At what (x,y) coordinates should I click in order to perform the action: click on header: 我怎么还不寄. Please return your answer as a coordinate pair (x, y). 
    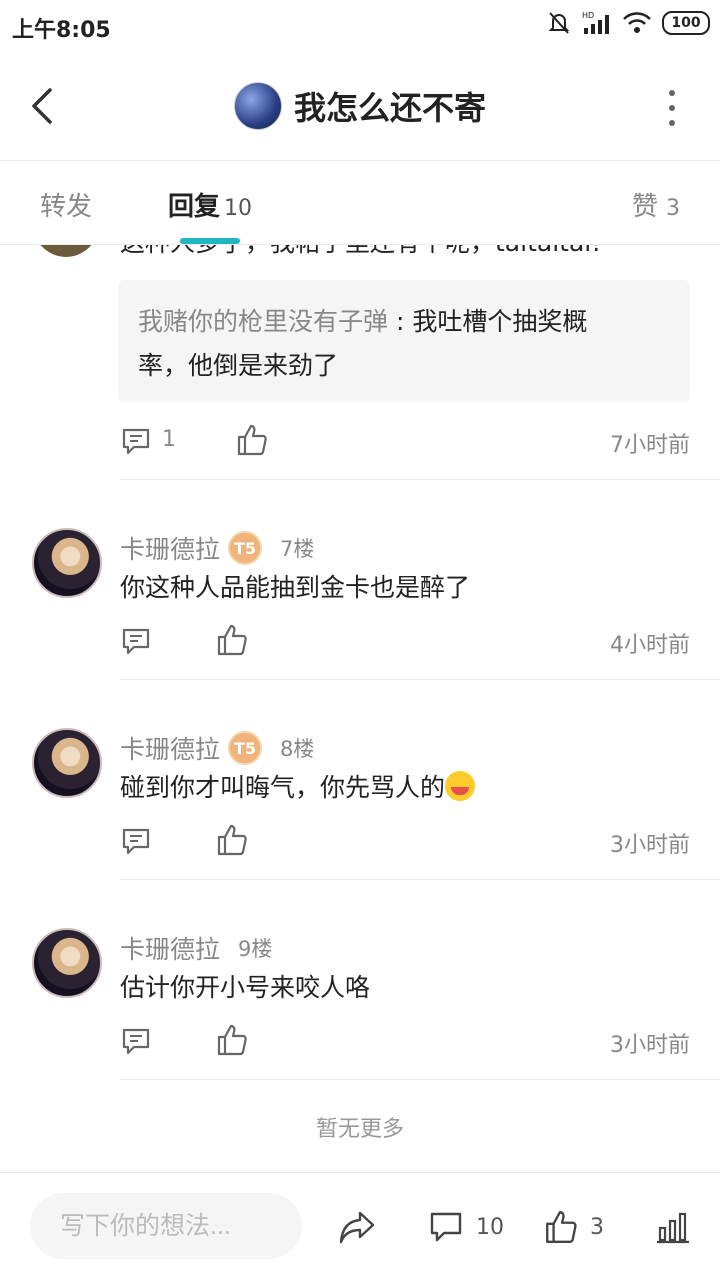
    Looking at the image, I should click on (360, 106).